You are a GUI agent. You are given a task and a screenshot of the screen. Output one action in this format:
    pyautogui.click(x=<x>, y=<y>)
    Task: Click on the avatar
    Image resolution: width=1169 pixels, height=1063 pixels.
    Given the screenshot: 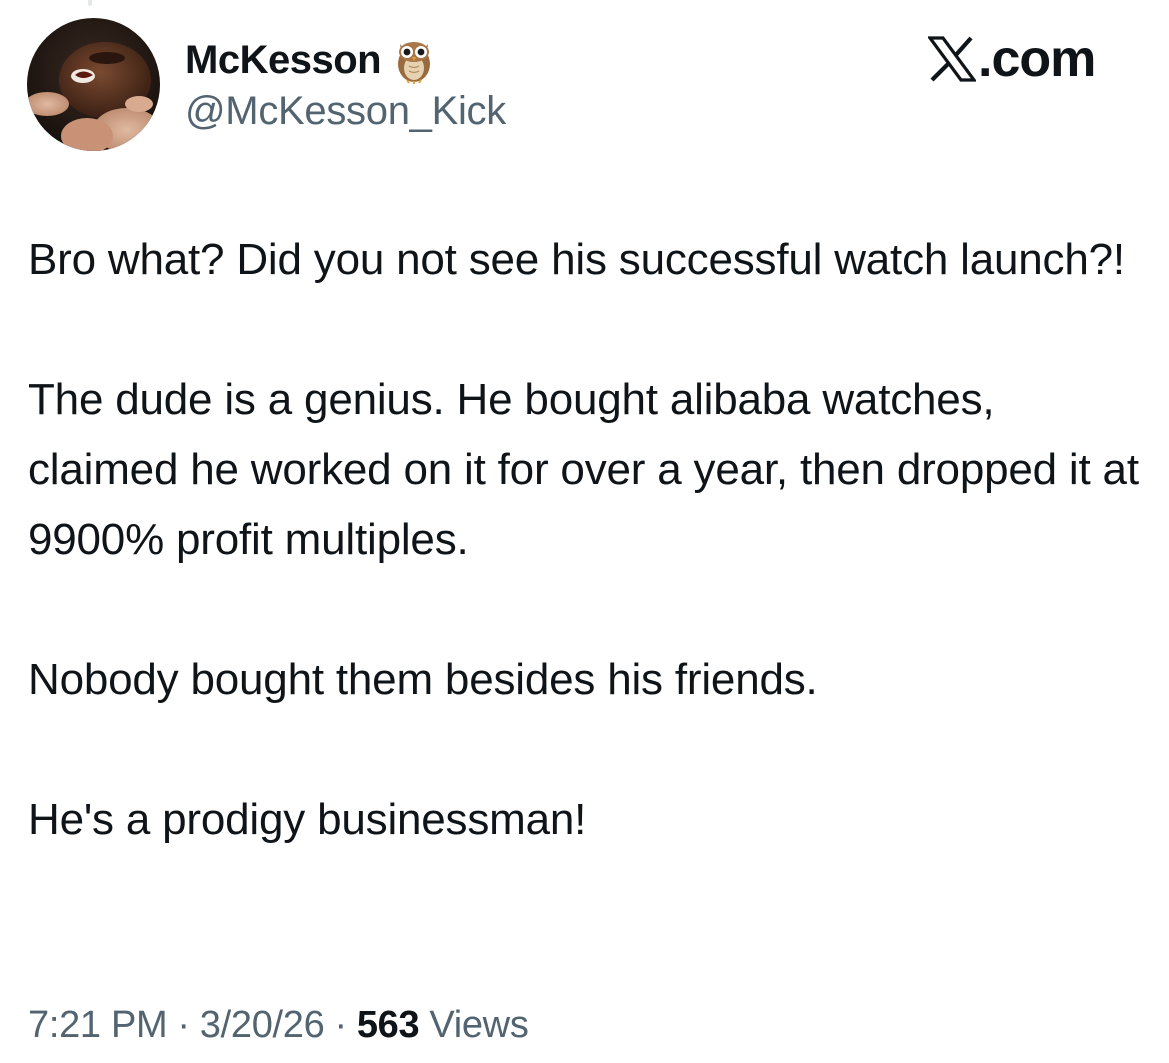 What is the action you would take?
    pyautogui.click(x=93, y=84)
    